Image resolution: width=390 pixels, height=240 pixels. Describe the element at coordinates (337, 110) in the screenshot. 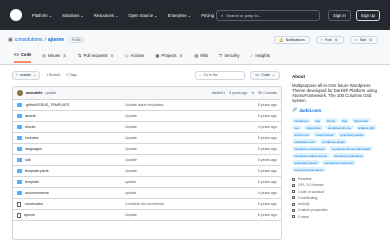

I see `website-link: 🔗 darkit.com` at that location.